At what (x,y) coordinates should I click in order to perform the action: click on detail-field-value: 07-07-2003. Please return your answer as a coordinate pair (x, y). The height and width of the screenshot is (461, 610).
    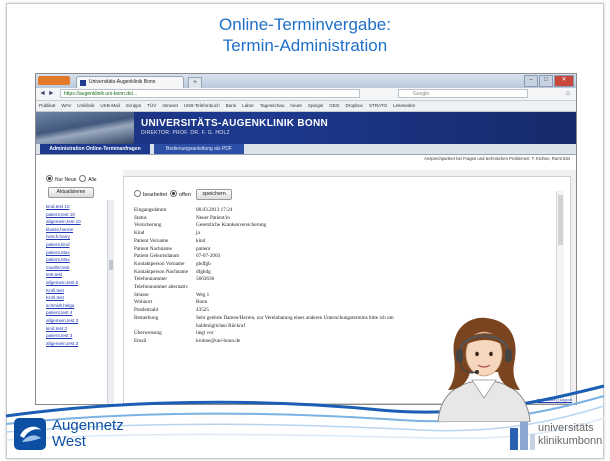
    Looking at the image, I should click on (208, 256).